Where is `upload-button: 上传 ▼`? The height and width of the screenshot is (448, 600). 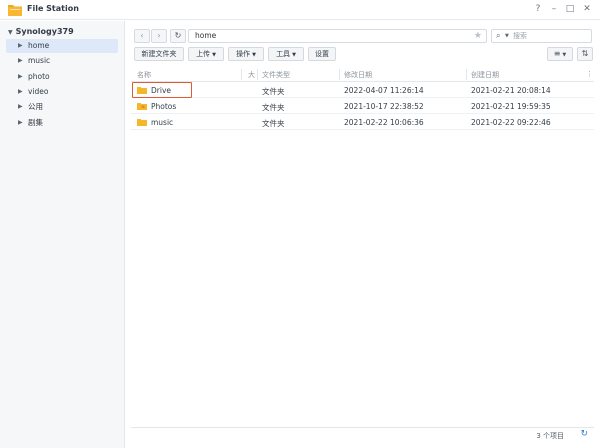
upload-button: 上传 ▼ is located at coordinates (206, 54).